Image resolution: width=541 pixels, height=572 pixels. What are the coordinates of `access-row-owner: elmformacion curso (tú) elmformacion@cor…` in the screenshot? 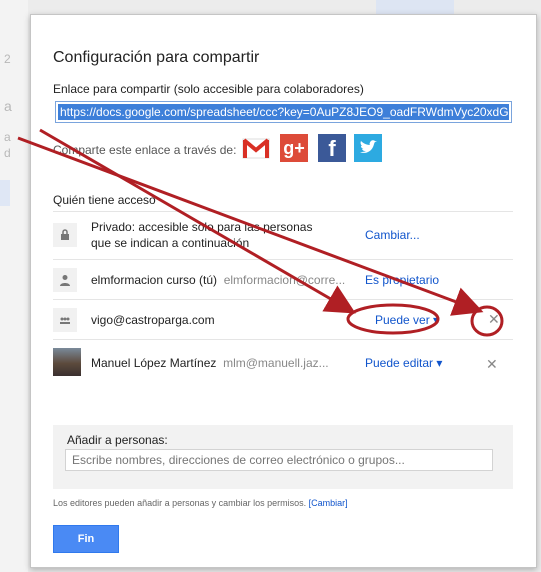 It's located at (283, 279).